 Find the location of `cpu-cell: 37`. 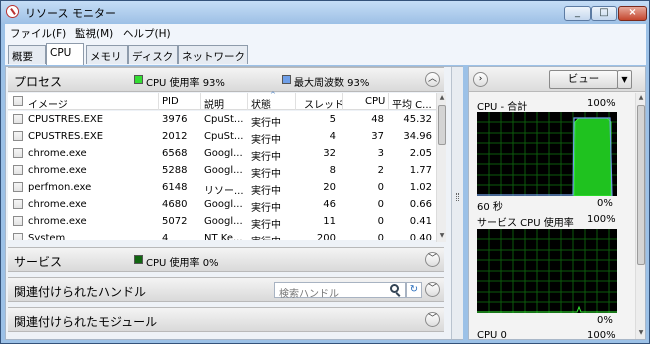

cpu-cell: 37 is located at coordinates (377, 136).